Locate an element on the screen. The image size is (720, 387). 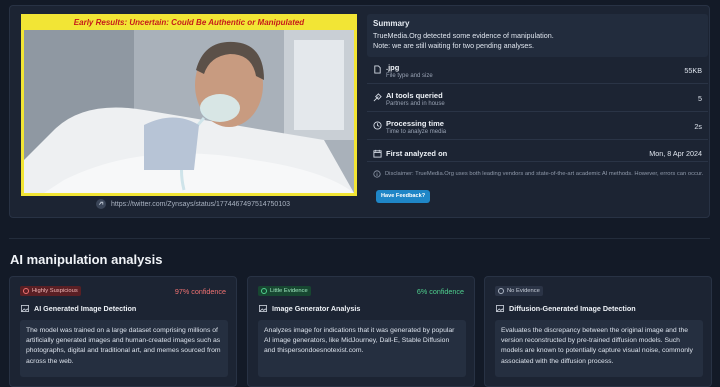
meta-label: Processing time is located at coordinates (415, 123).